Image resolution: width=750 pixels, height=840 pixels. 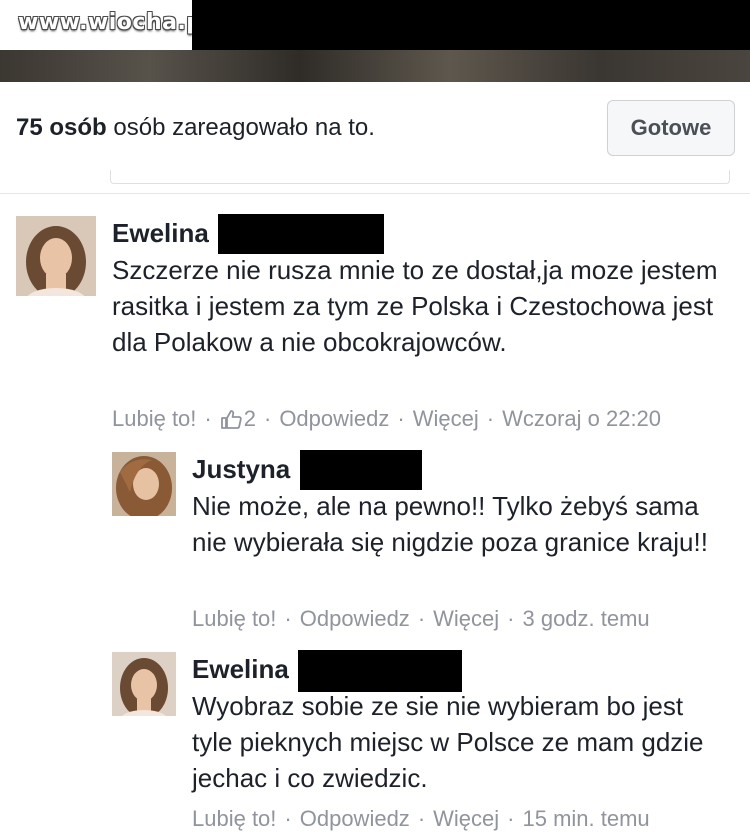 What do you see at coordinates (585, 818) in the screenshot?
I see `comment-time: 15 min. temu` at bounding box center [585, 818].